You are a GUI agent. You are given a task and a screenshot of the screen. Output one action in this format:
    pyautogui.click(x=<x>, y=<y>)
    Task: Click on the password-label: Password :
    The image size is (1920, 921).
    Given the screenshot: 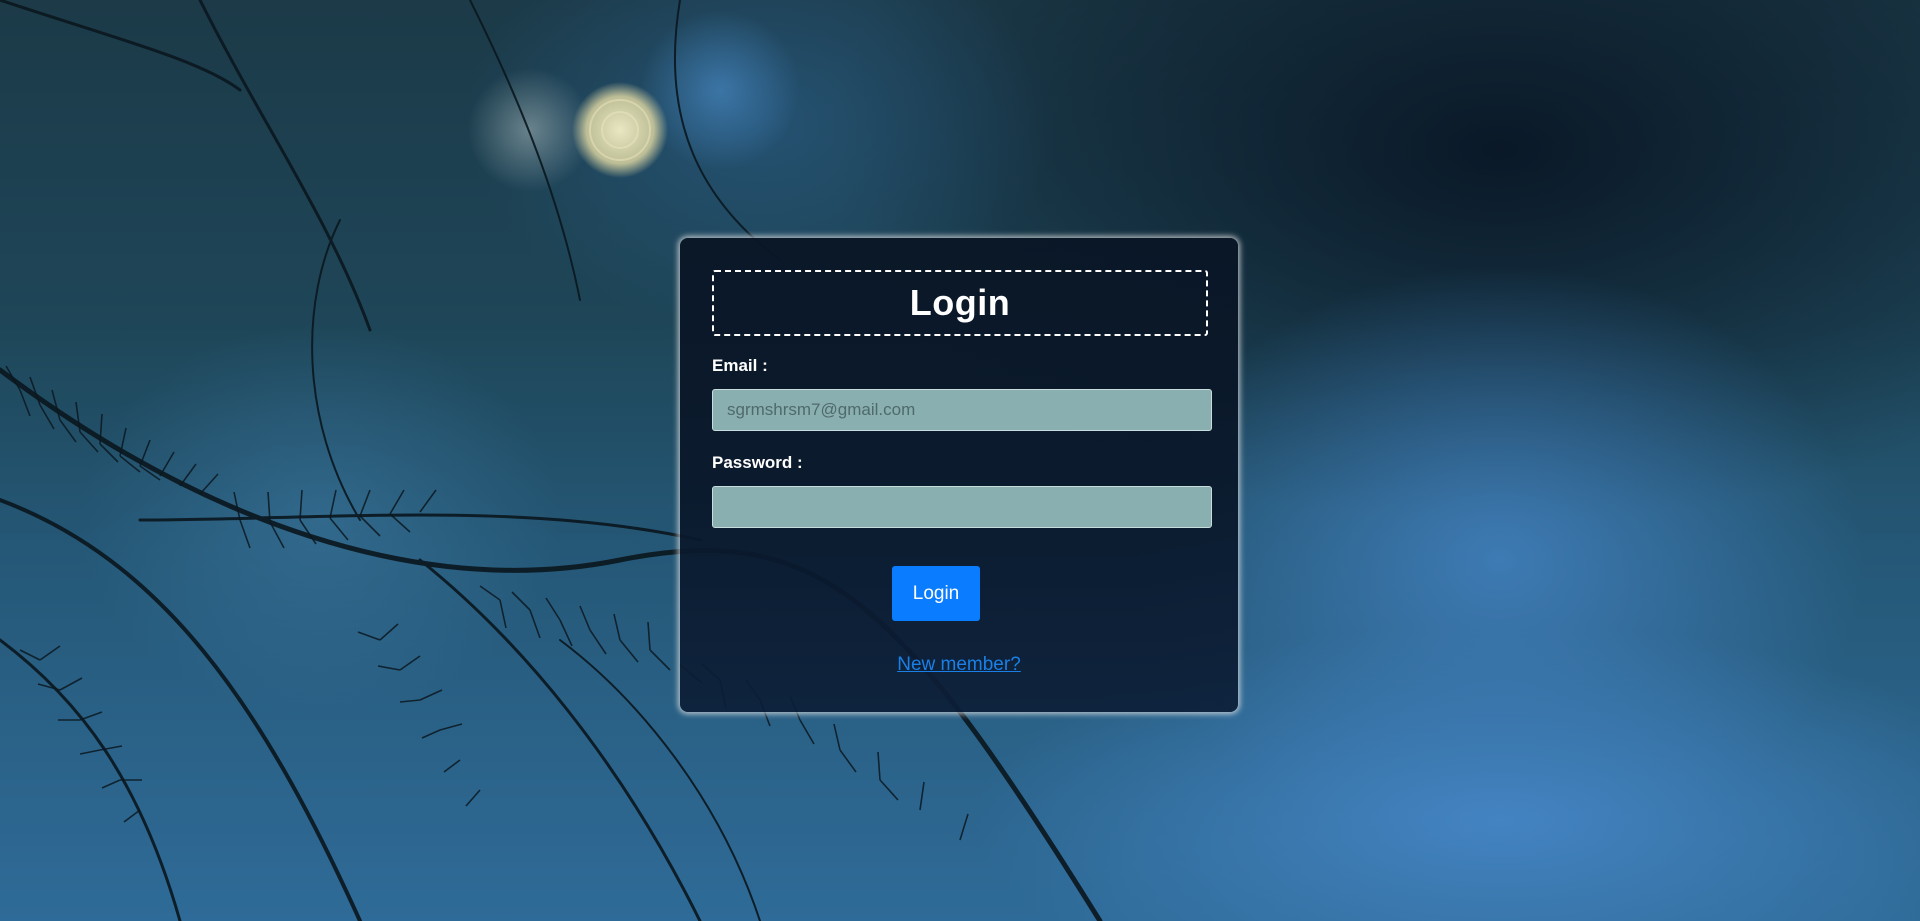 What is the action you would take?
    pyautogui.click(x=757, y=462)
    